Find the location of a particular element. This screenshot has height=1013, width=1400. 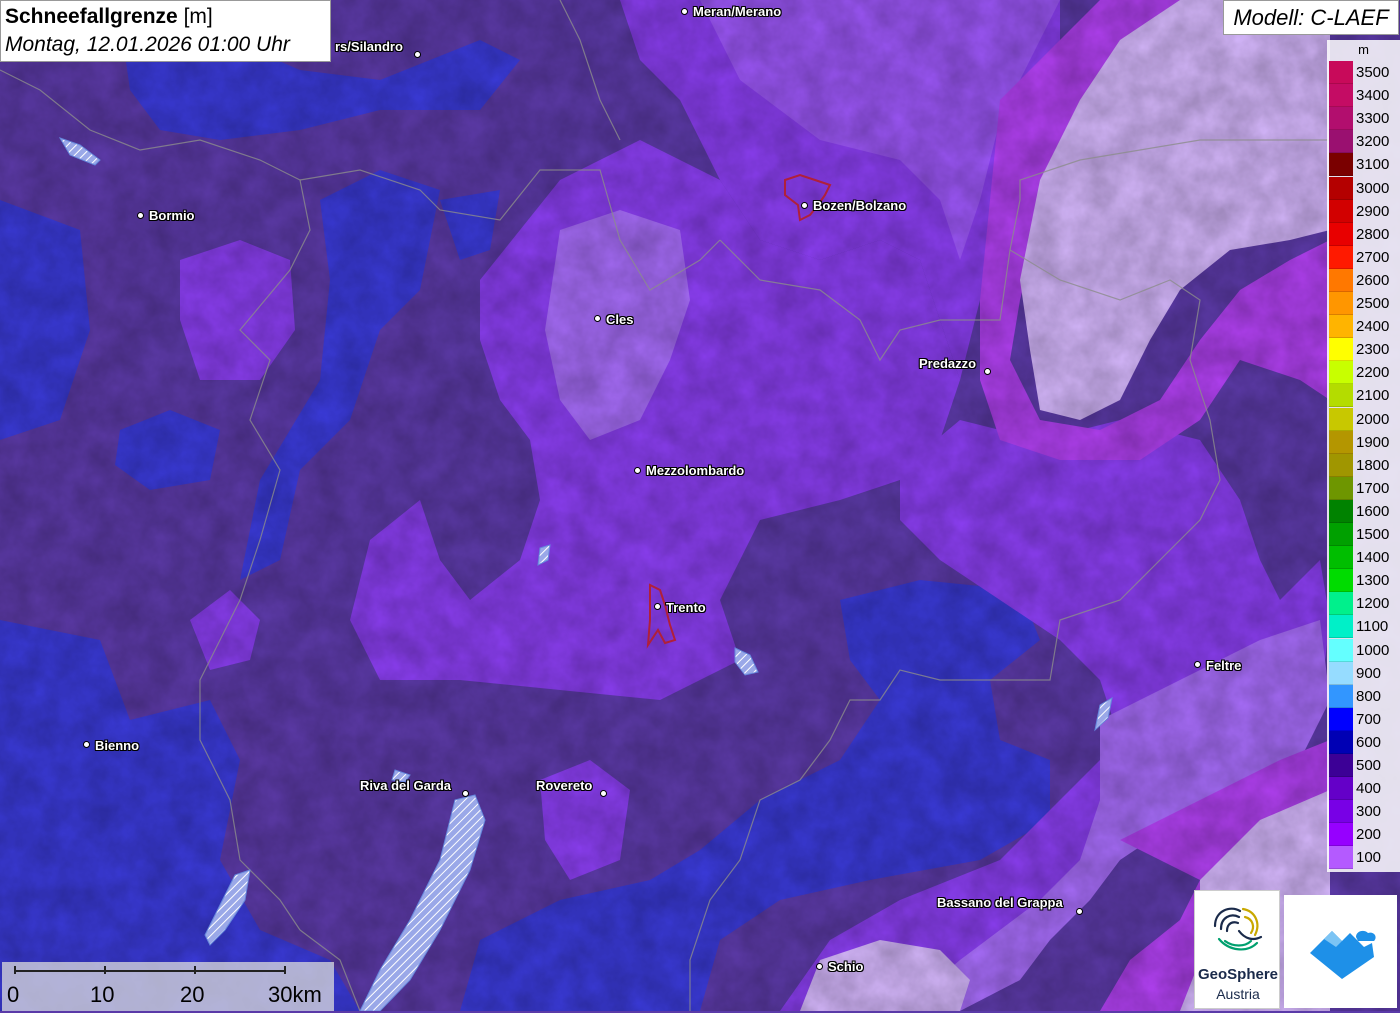

legend-entry: 3300 is located at coordinates (1364, 119).